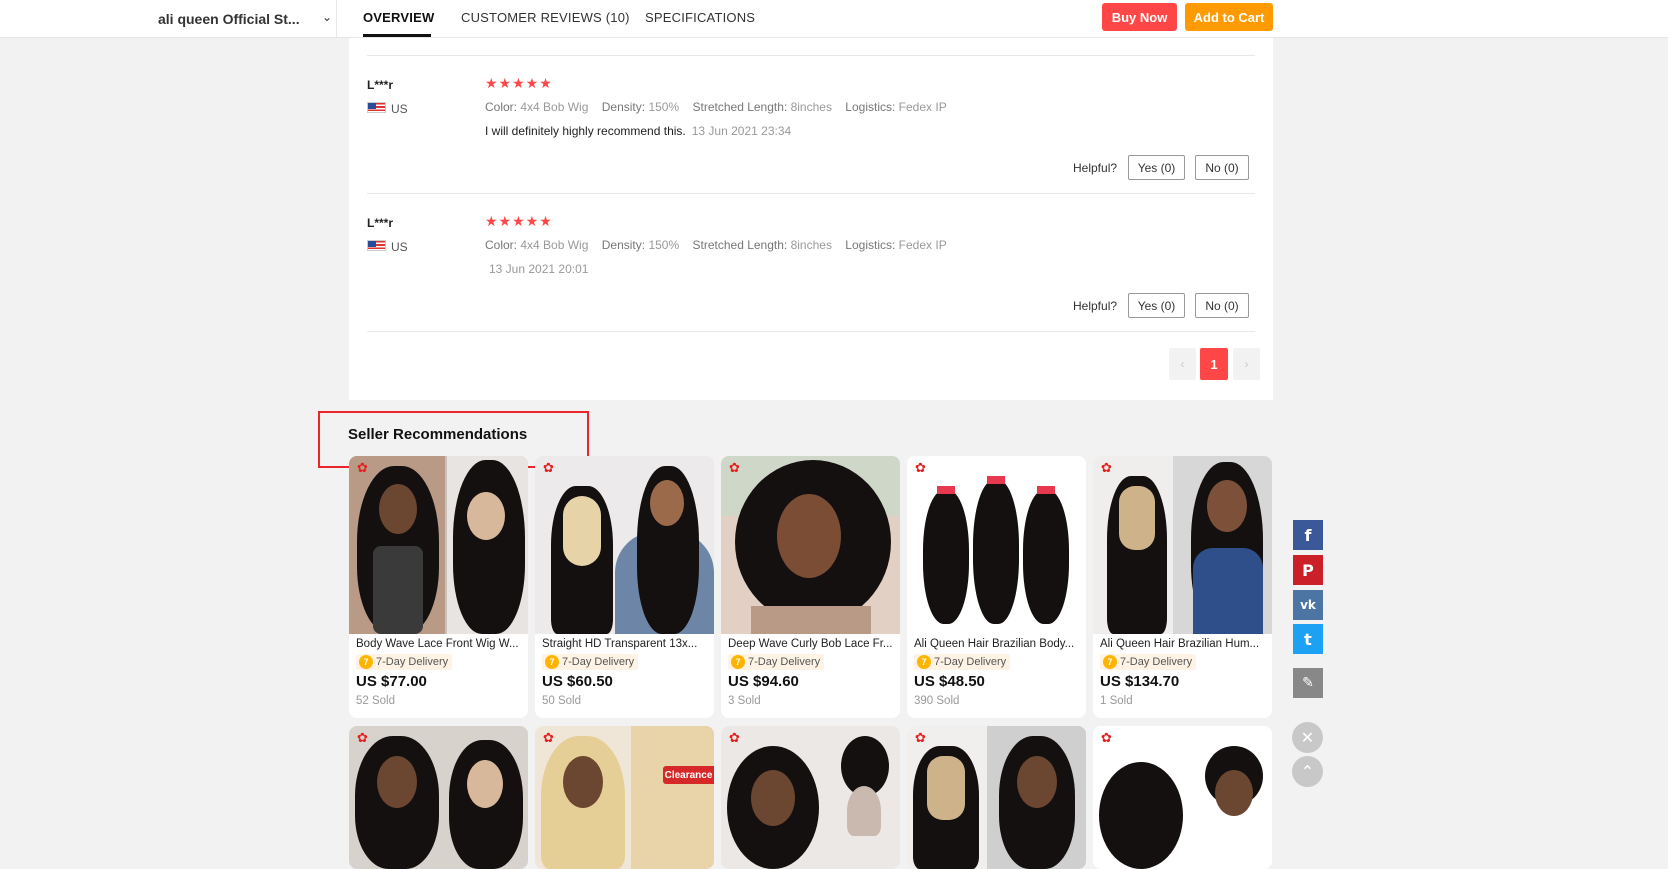 The height and width of the screenshot is (869, 1668). I want to click on product-sold-count: 50 Sold, so click(562, 701).